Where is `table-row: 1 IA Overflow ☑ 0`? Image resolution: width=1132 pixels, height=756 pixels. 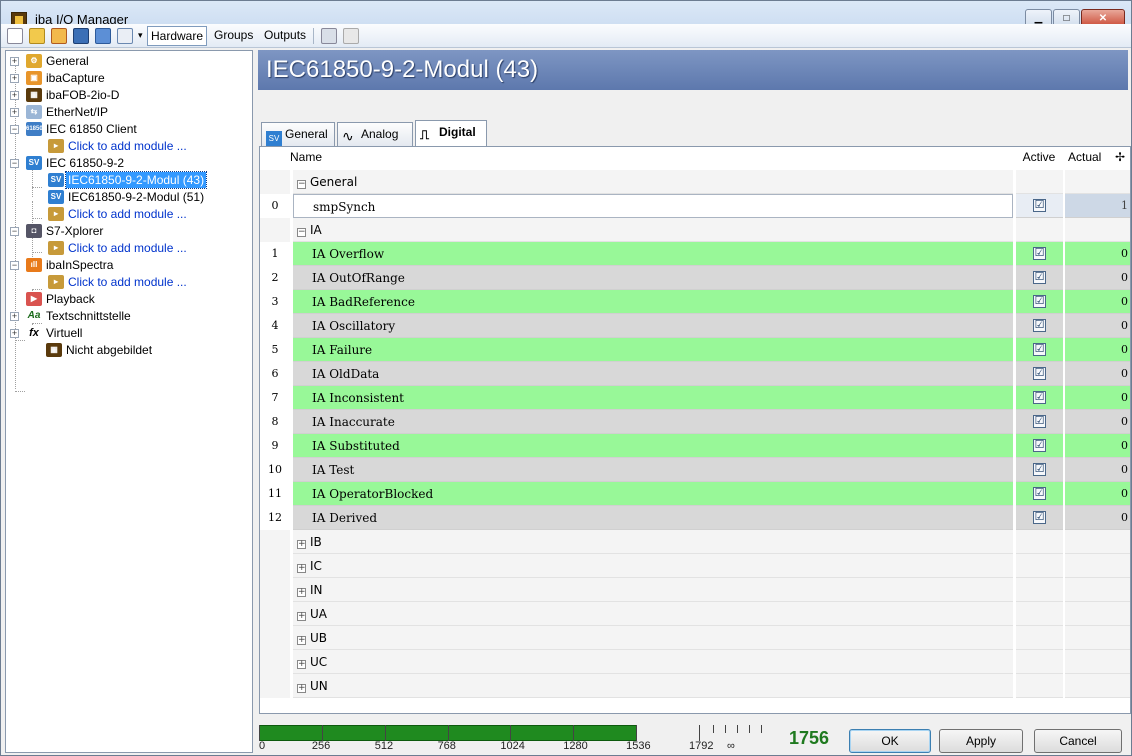 table-row: 1 IA Overflow ☑ 0 is located at coordinates (695, 254).